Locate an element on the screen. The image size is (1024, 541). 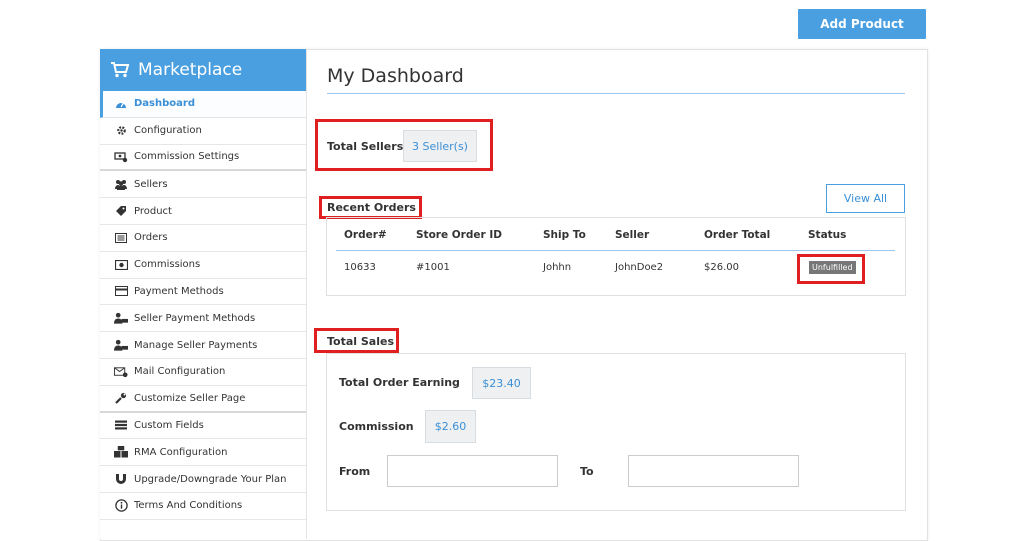
sidebar-item-label: Upgrade/Downgrade Your Plan is located at coordinates (210, 479).